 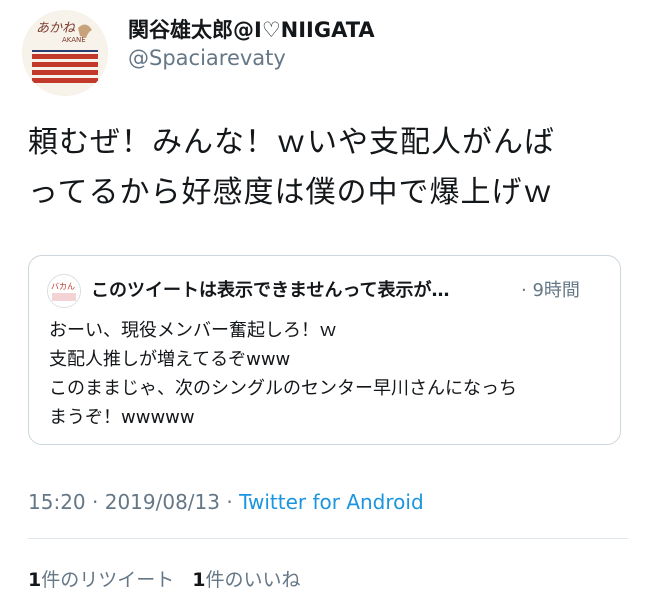 I want to click on avatar-logo-icon: あかね AKANE, so click(x=65, y=53).